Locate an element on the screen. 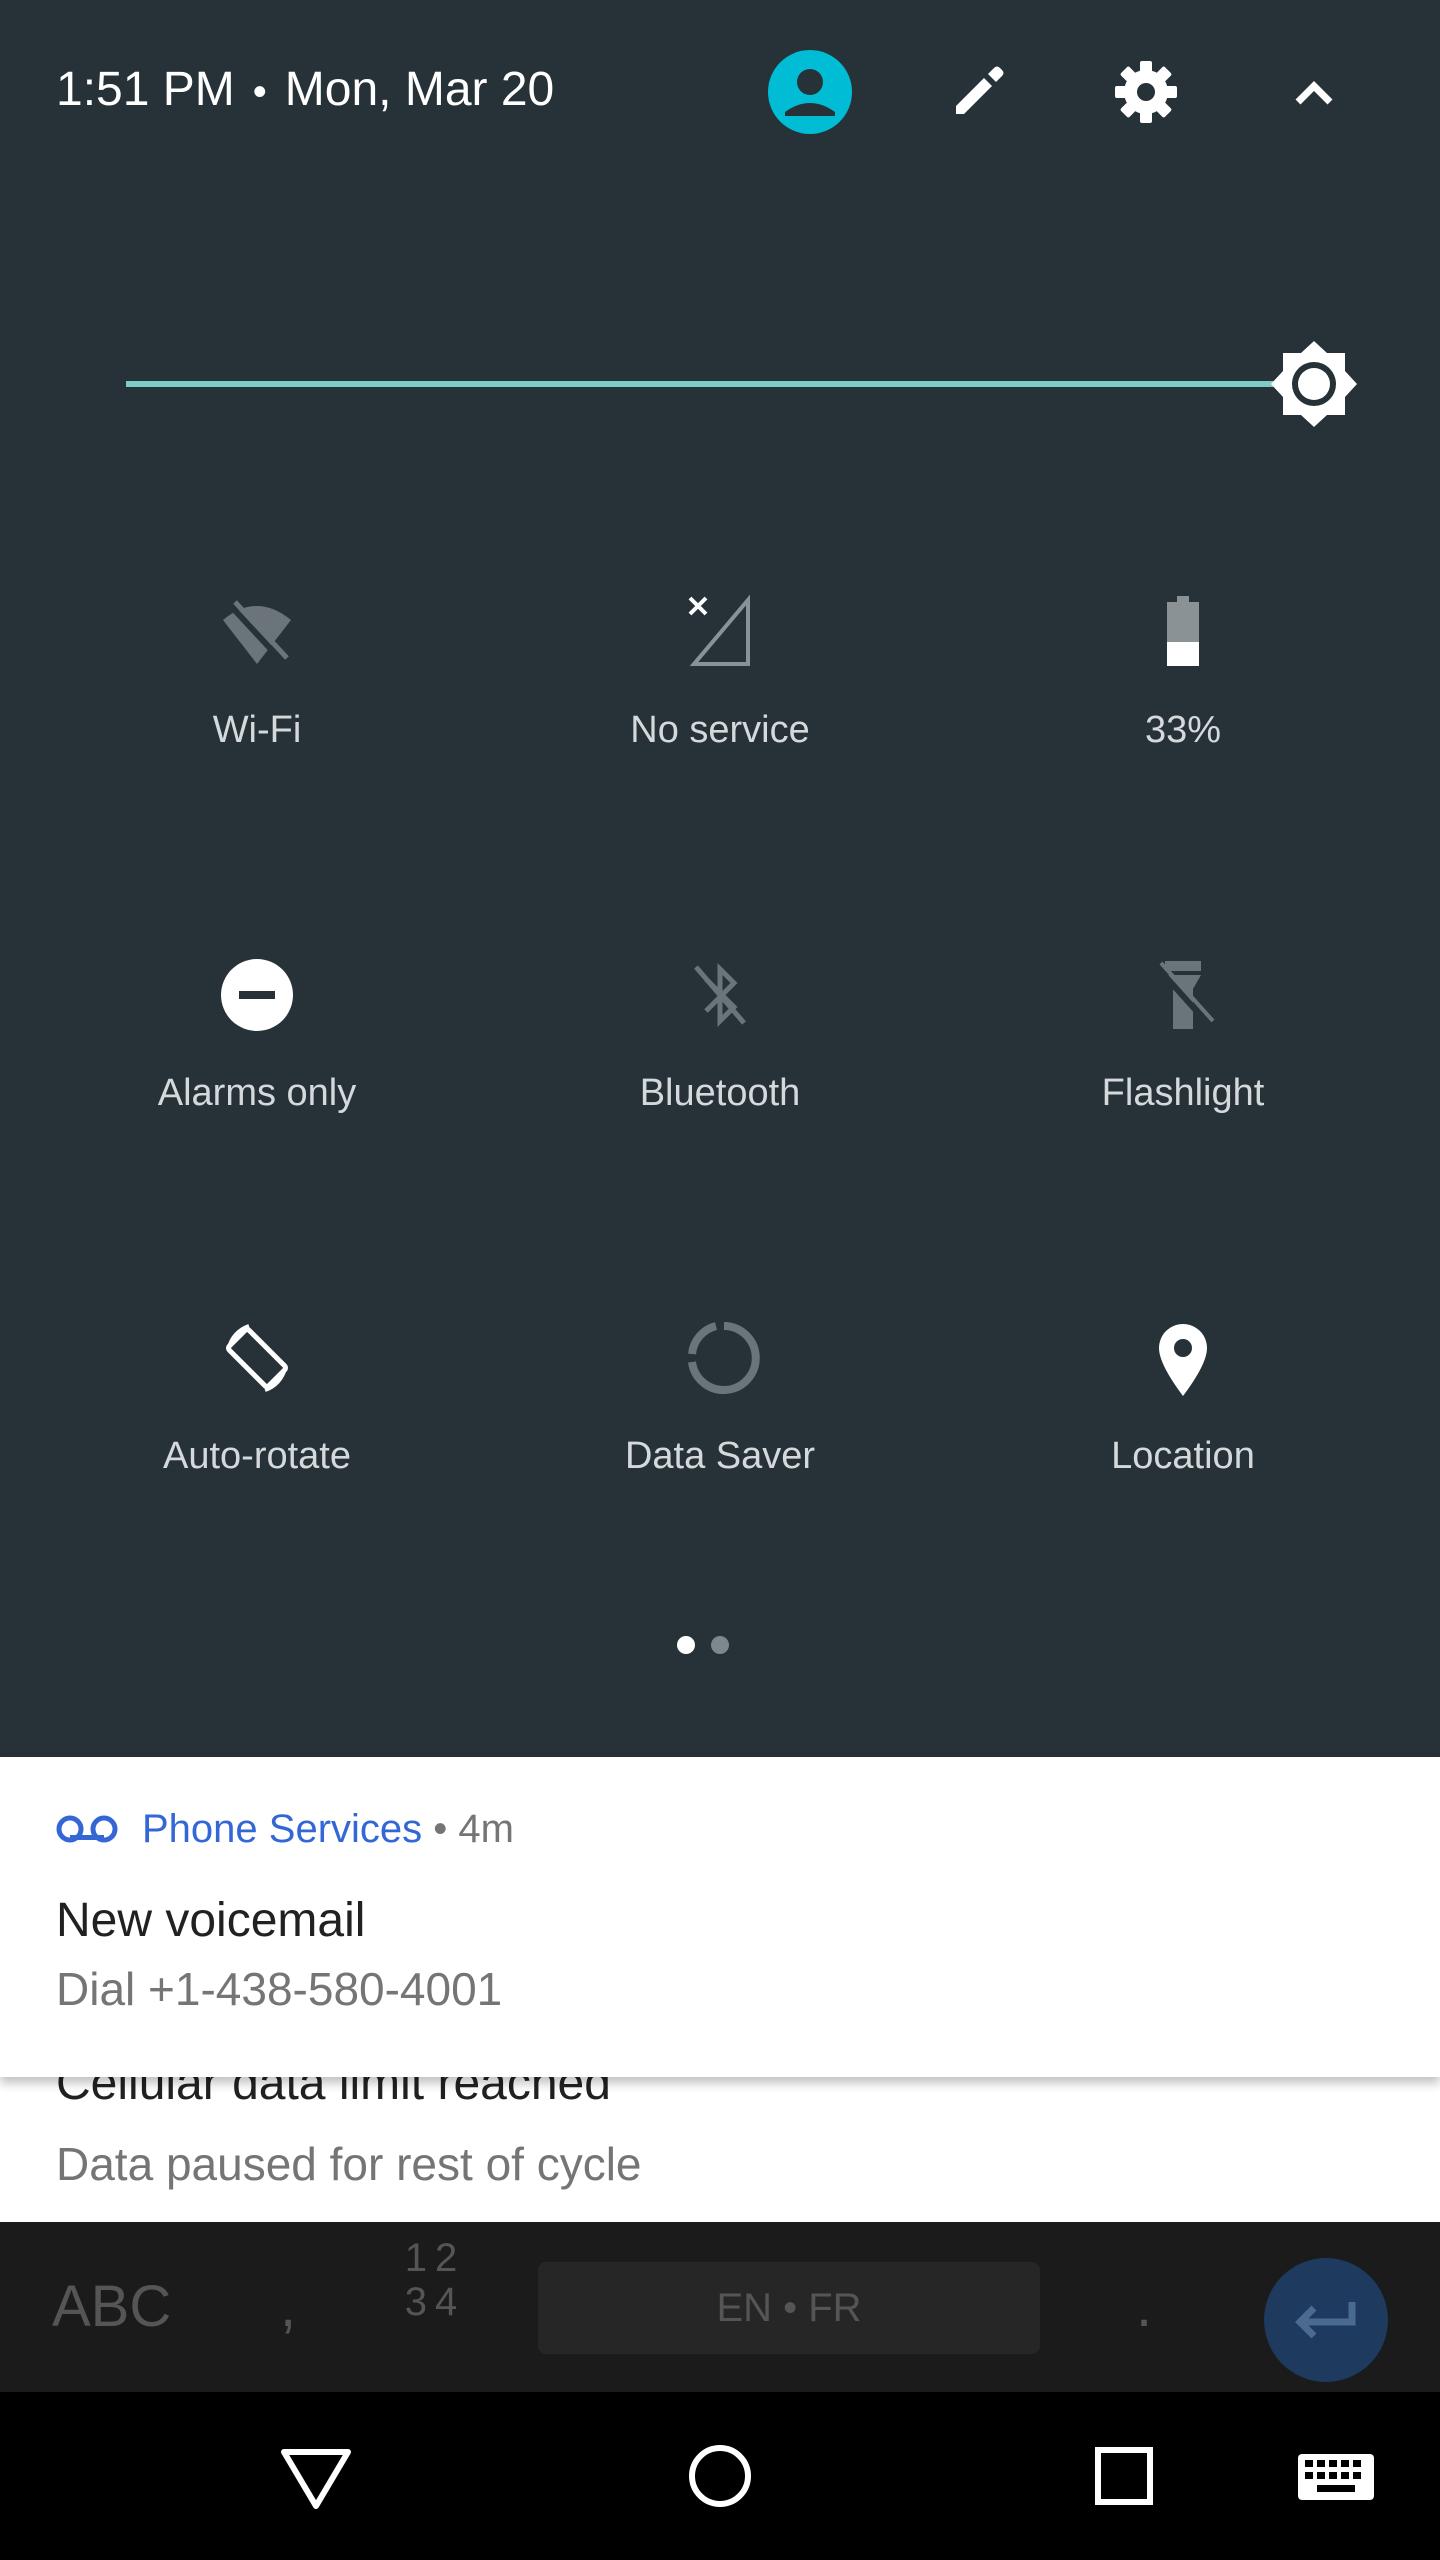  enter-icon is located at coordinates (1325, 2320).